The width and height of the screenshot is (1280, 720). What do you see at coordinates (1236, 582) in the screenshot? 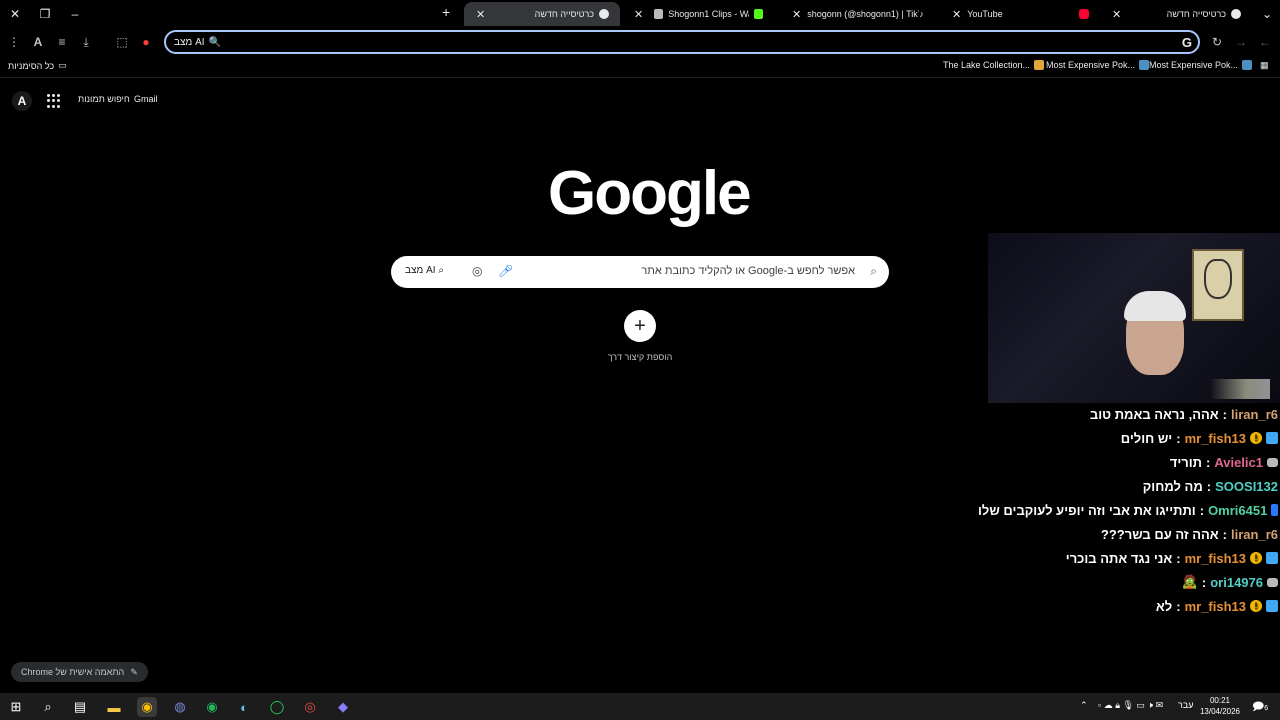
I see `chat-username: ori14976` at bounding box center [1236, 582].